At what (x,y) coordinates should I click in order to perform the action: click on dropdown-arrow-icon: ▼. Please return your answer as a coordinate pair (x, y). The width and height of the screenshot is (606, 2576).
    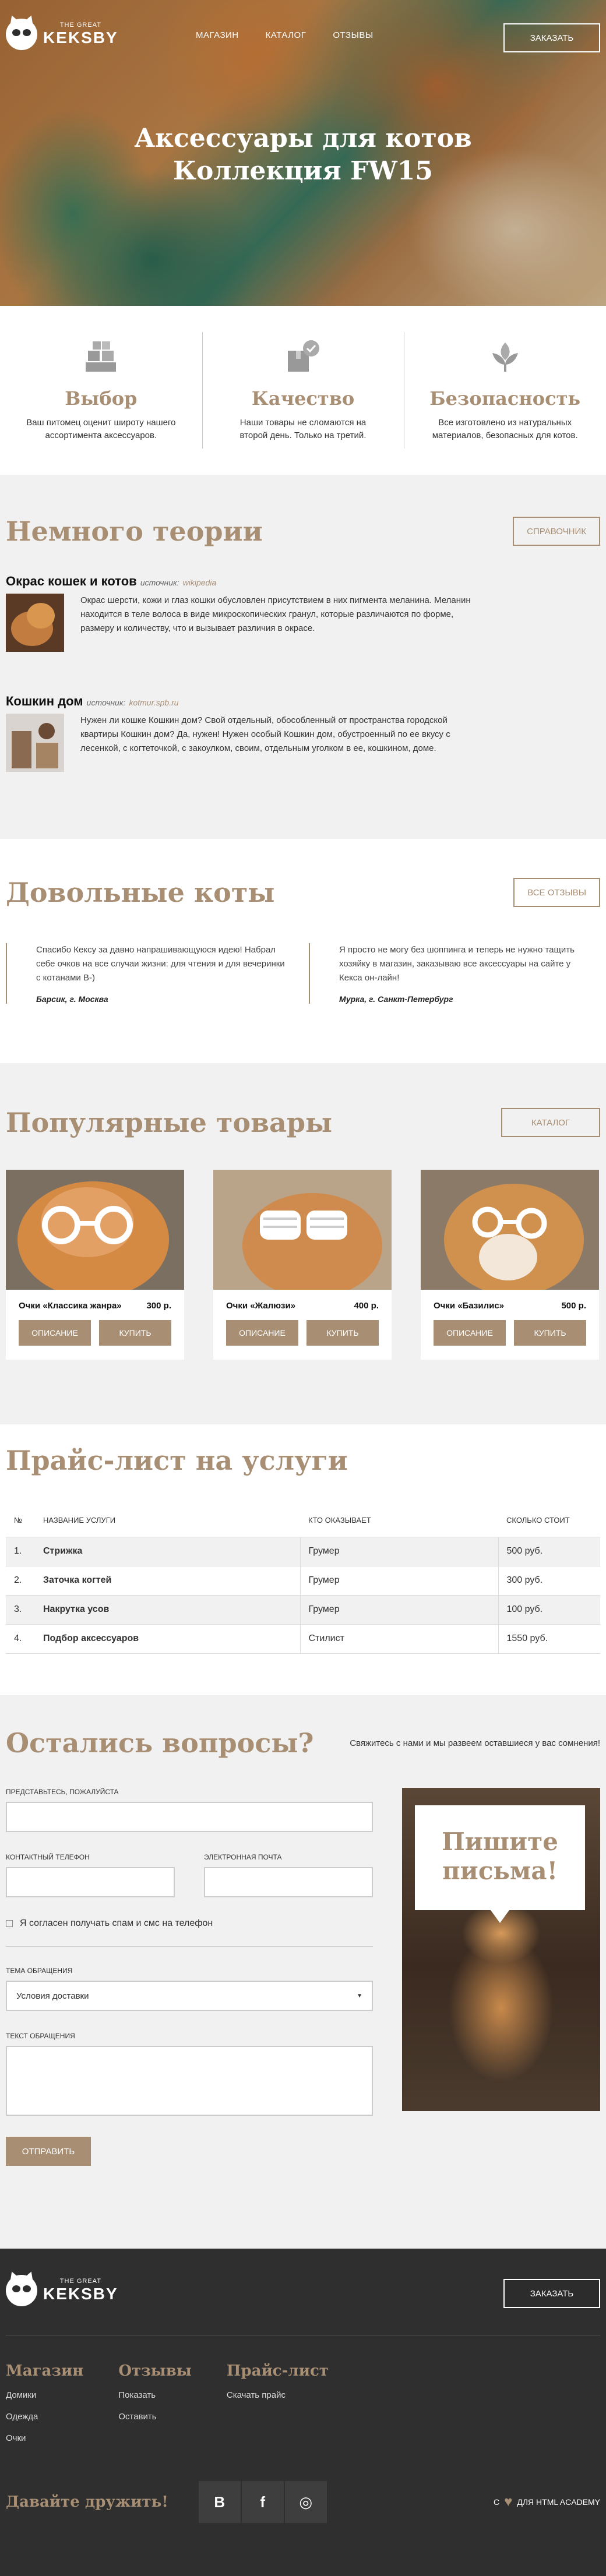
    Looking at the image, I should click on (360, 1996).